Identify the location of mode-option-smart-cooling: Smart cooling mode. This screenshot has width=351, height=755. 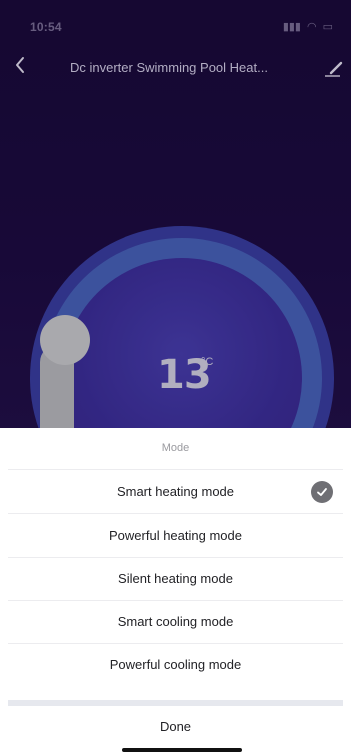
(175, 621).